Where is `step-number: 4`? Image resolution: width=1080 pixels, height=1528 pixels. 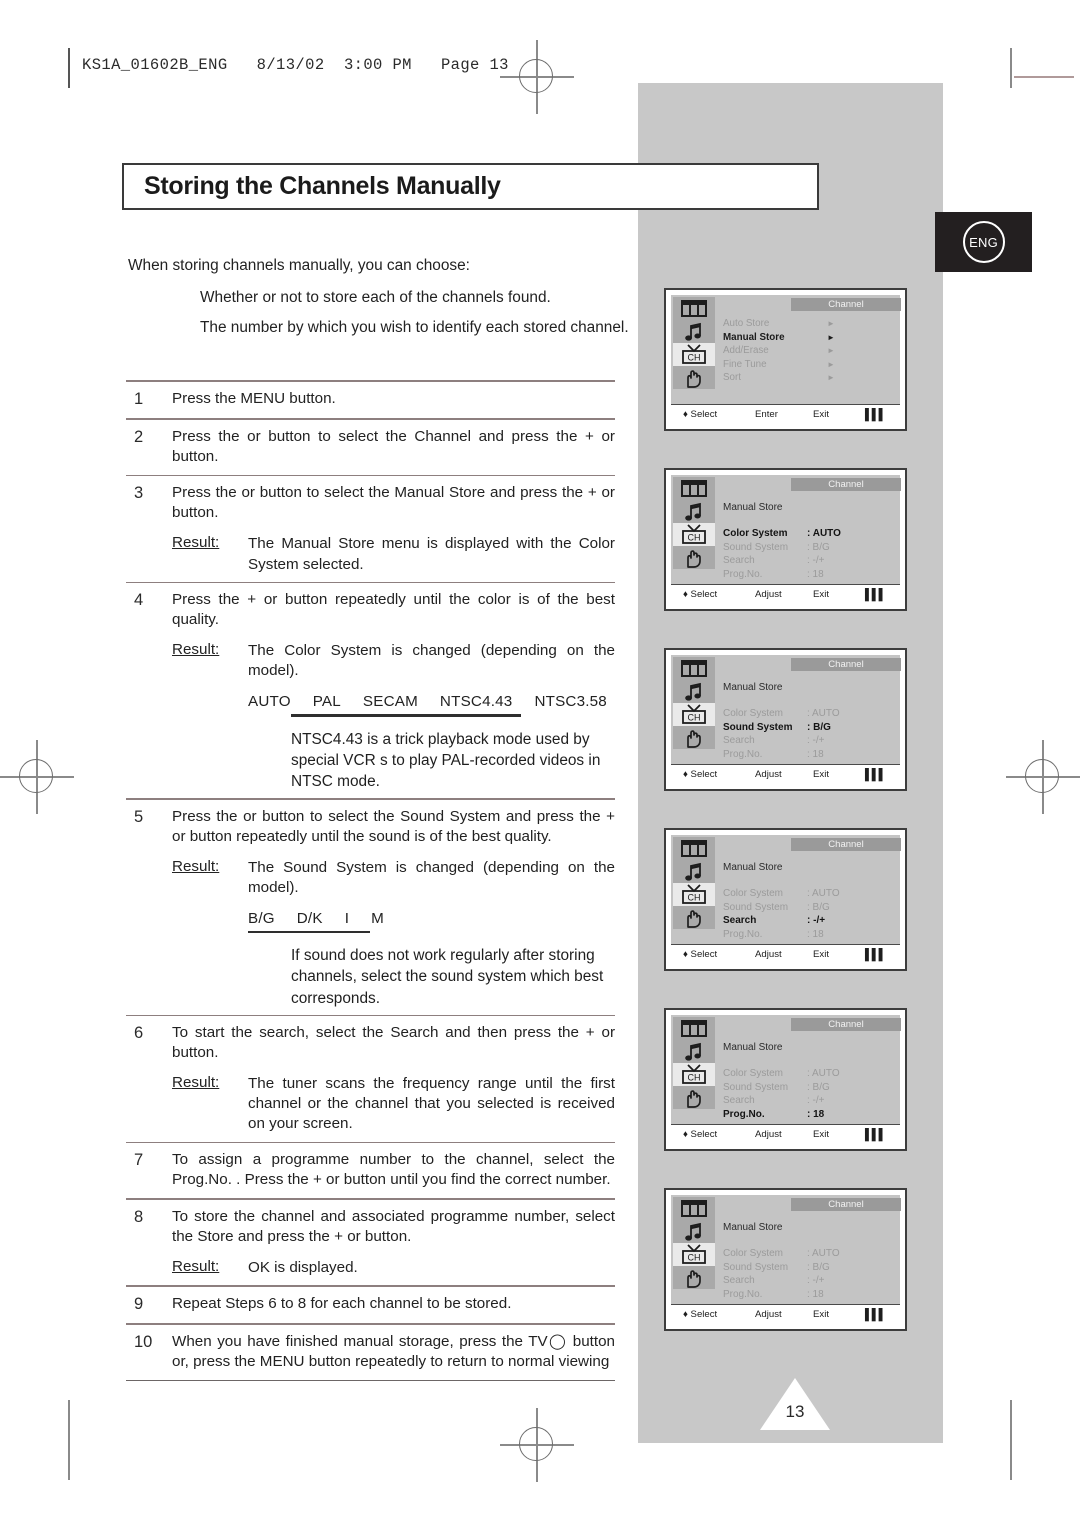
step-number: 4 is located at coordinates (139, 600).